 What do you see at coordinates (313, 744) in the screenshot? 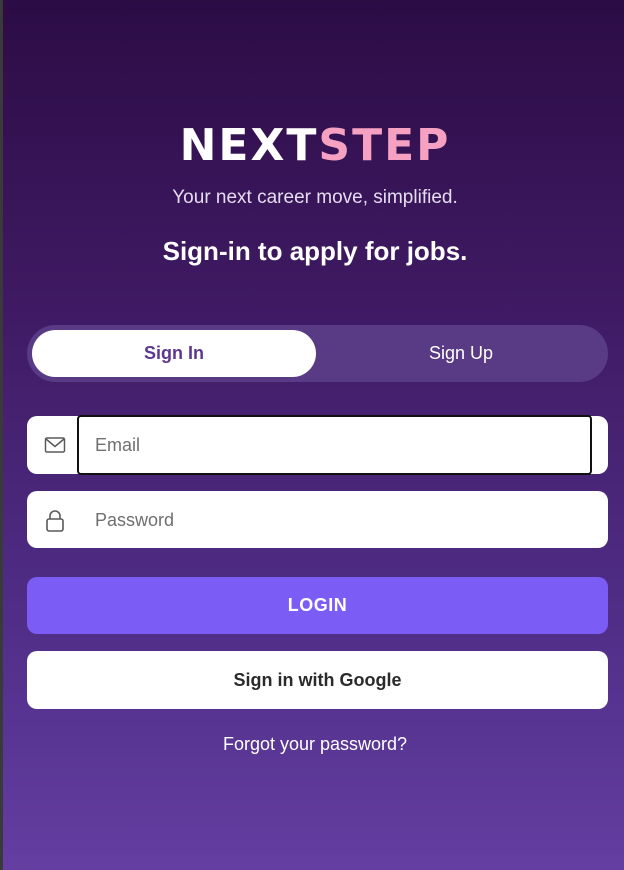
I see `forgot-password-link: Forgot your password?` at bounding box center [313, 744].